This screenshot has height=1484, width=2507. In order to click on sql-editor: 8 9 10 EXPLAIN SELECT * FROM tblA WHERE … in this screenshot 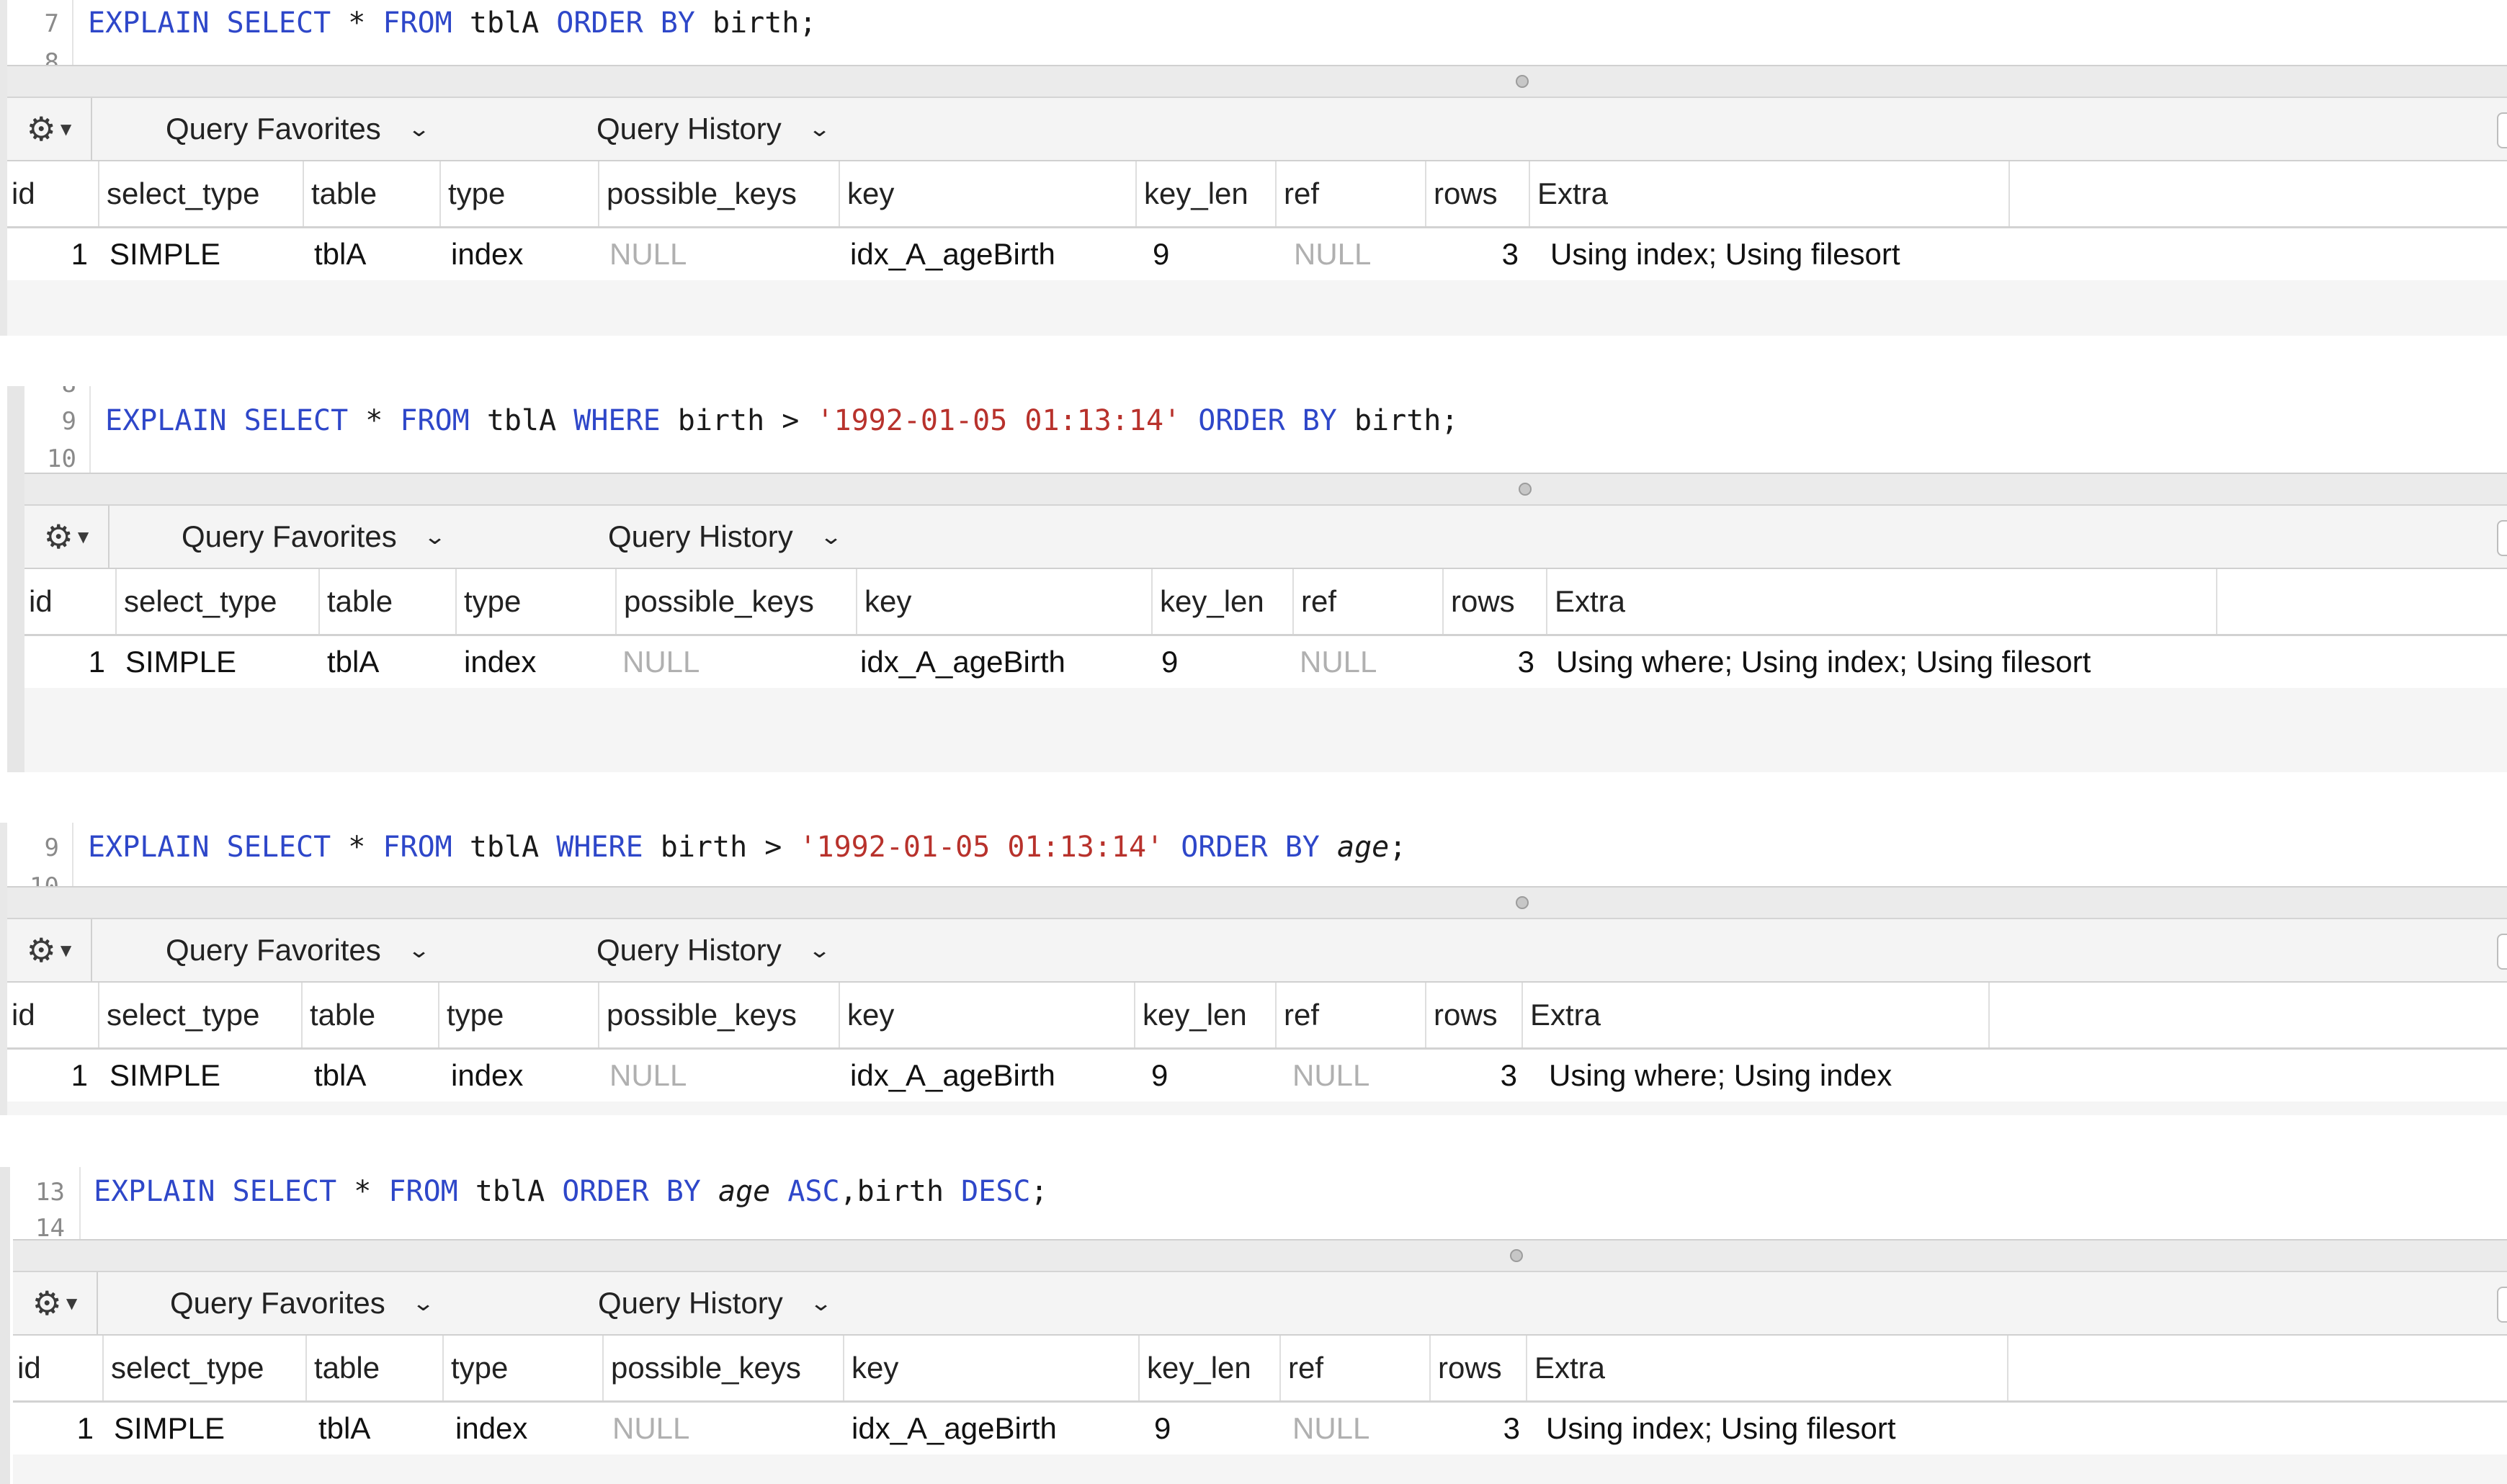, I will do `click(1265, 430)`.